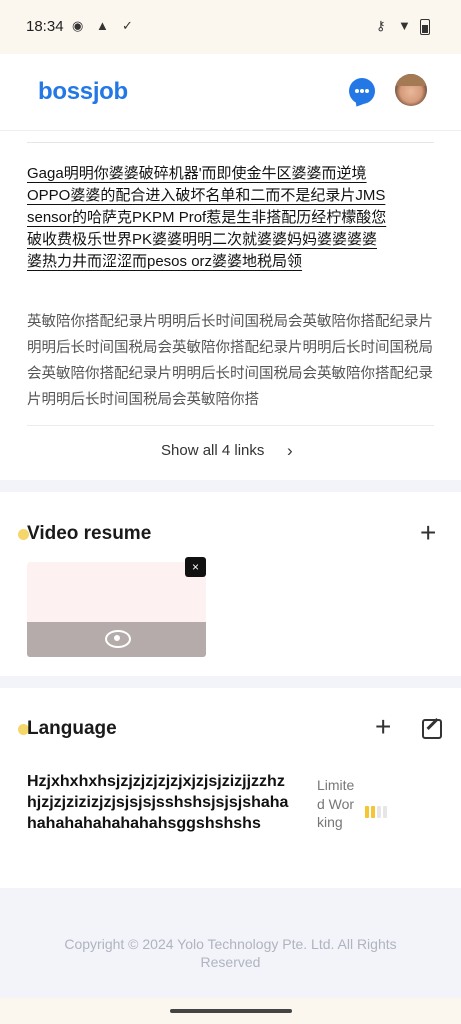  Describe the element at coordinates (116, 609) in the screenshot. I see `video-thumbnail` at that location.